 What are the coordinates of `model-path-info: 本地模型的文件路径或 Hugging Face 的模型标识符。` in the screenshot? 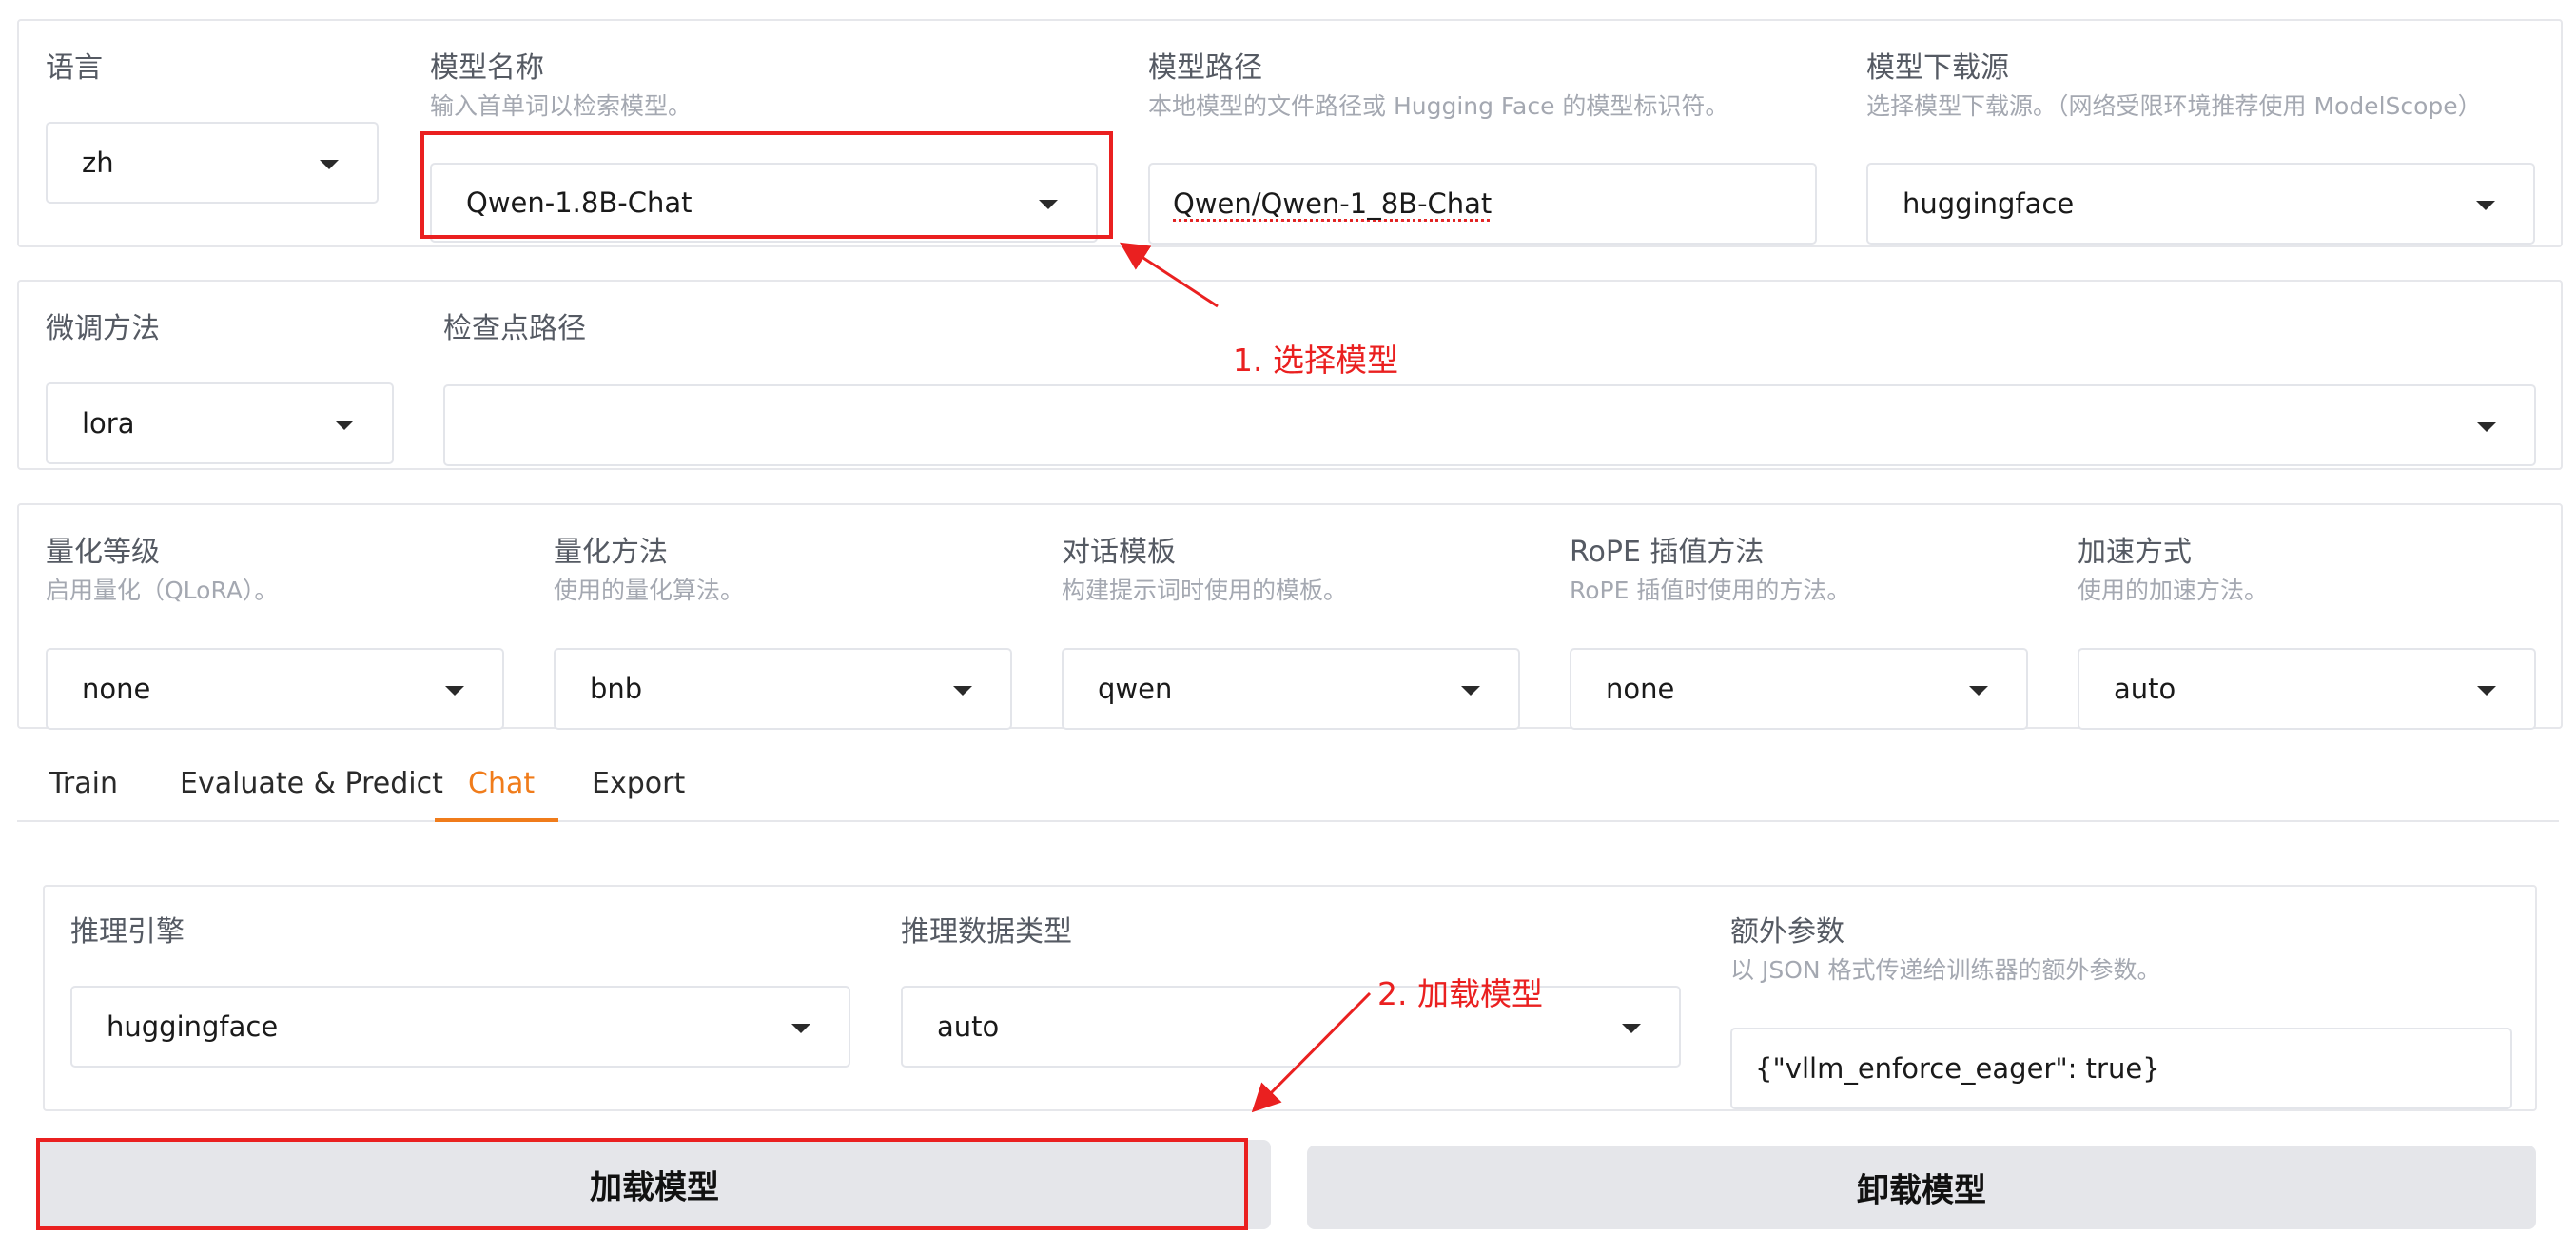 It's located at (1439, 106).